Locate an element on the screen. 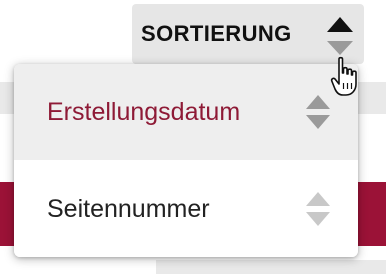 This screenshot has width=386, height=274. sort-button: SORTIERUNG is located at coordinates (248, 34).